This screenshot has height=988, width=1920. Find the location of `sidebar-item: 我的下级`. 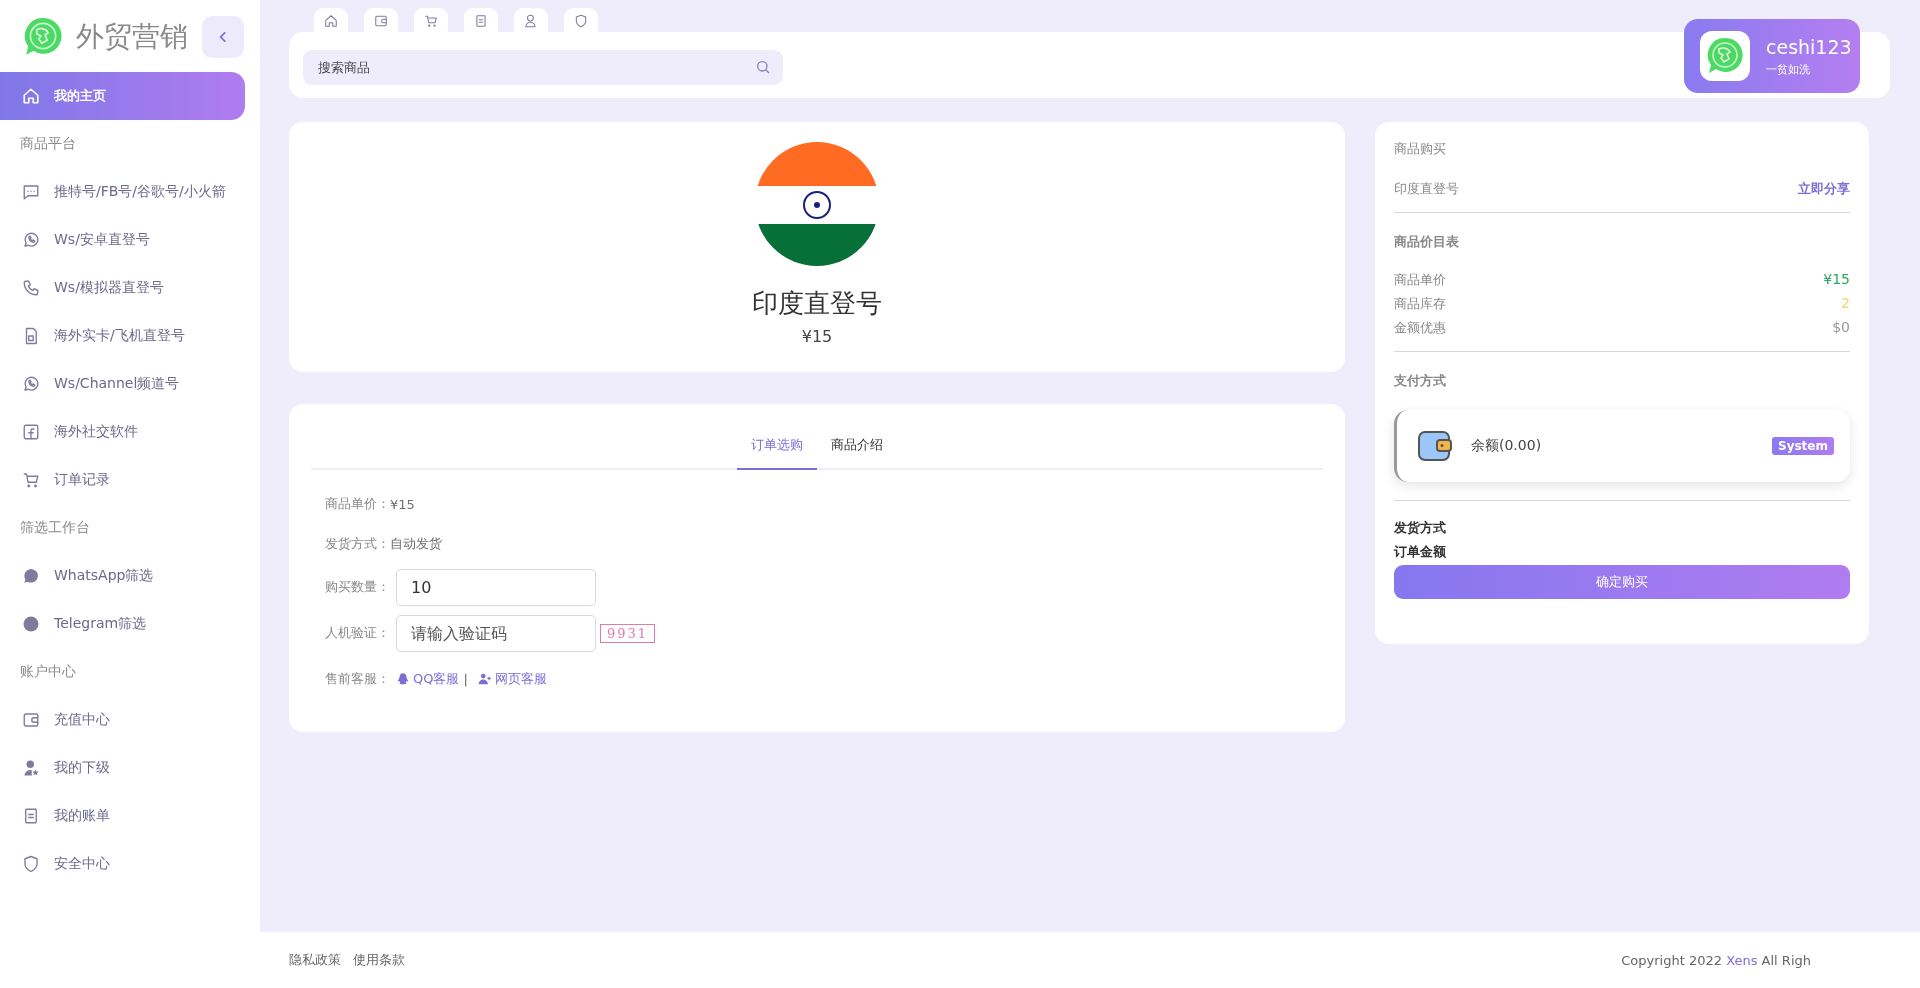

sidebar-item: 我的下级 is located at coordinates (122, 768).